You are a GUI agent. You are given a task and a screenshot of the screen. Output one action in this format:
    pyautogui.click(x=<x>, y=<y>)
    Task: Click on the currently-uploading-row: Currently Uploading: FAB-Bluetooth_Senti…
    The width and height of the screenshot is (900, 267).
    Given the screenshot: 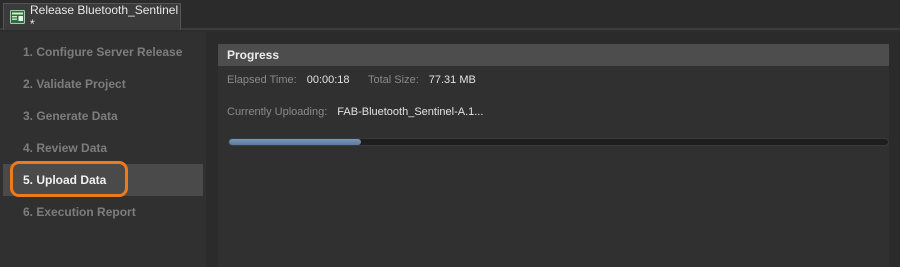 What is the action you would take?
    pyautogui.click(x=355, y=112)
    